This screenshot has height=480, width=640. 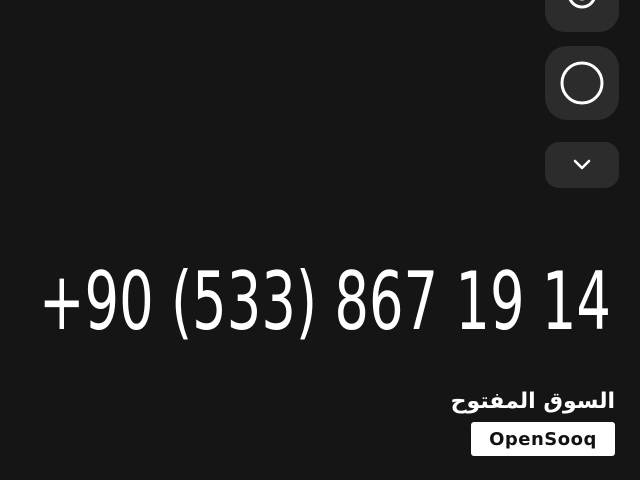 I want to click on mention-button, so click(x=582, y=16).